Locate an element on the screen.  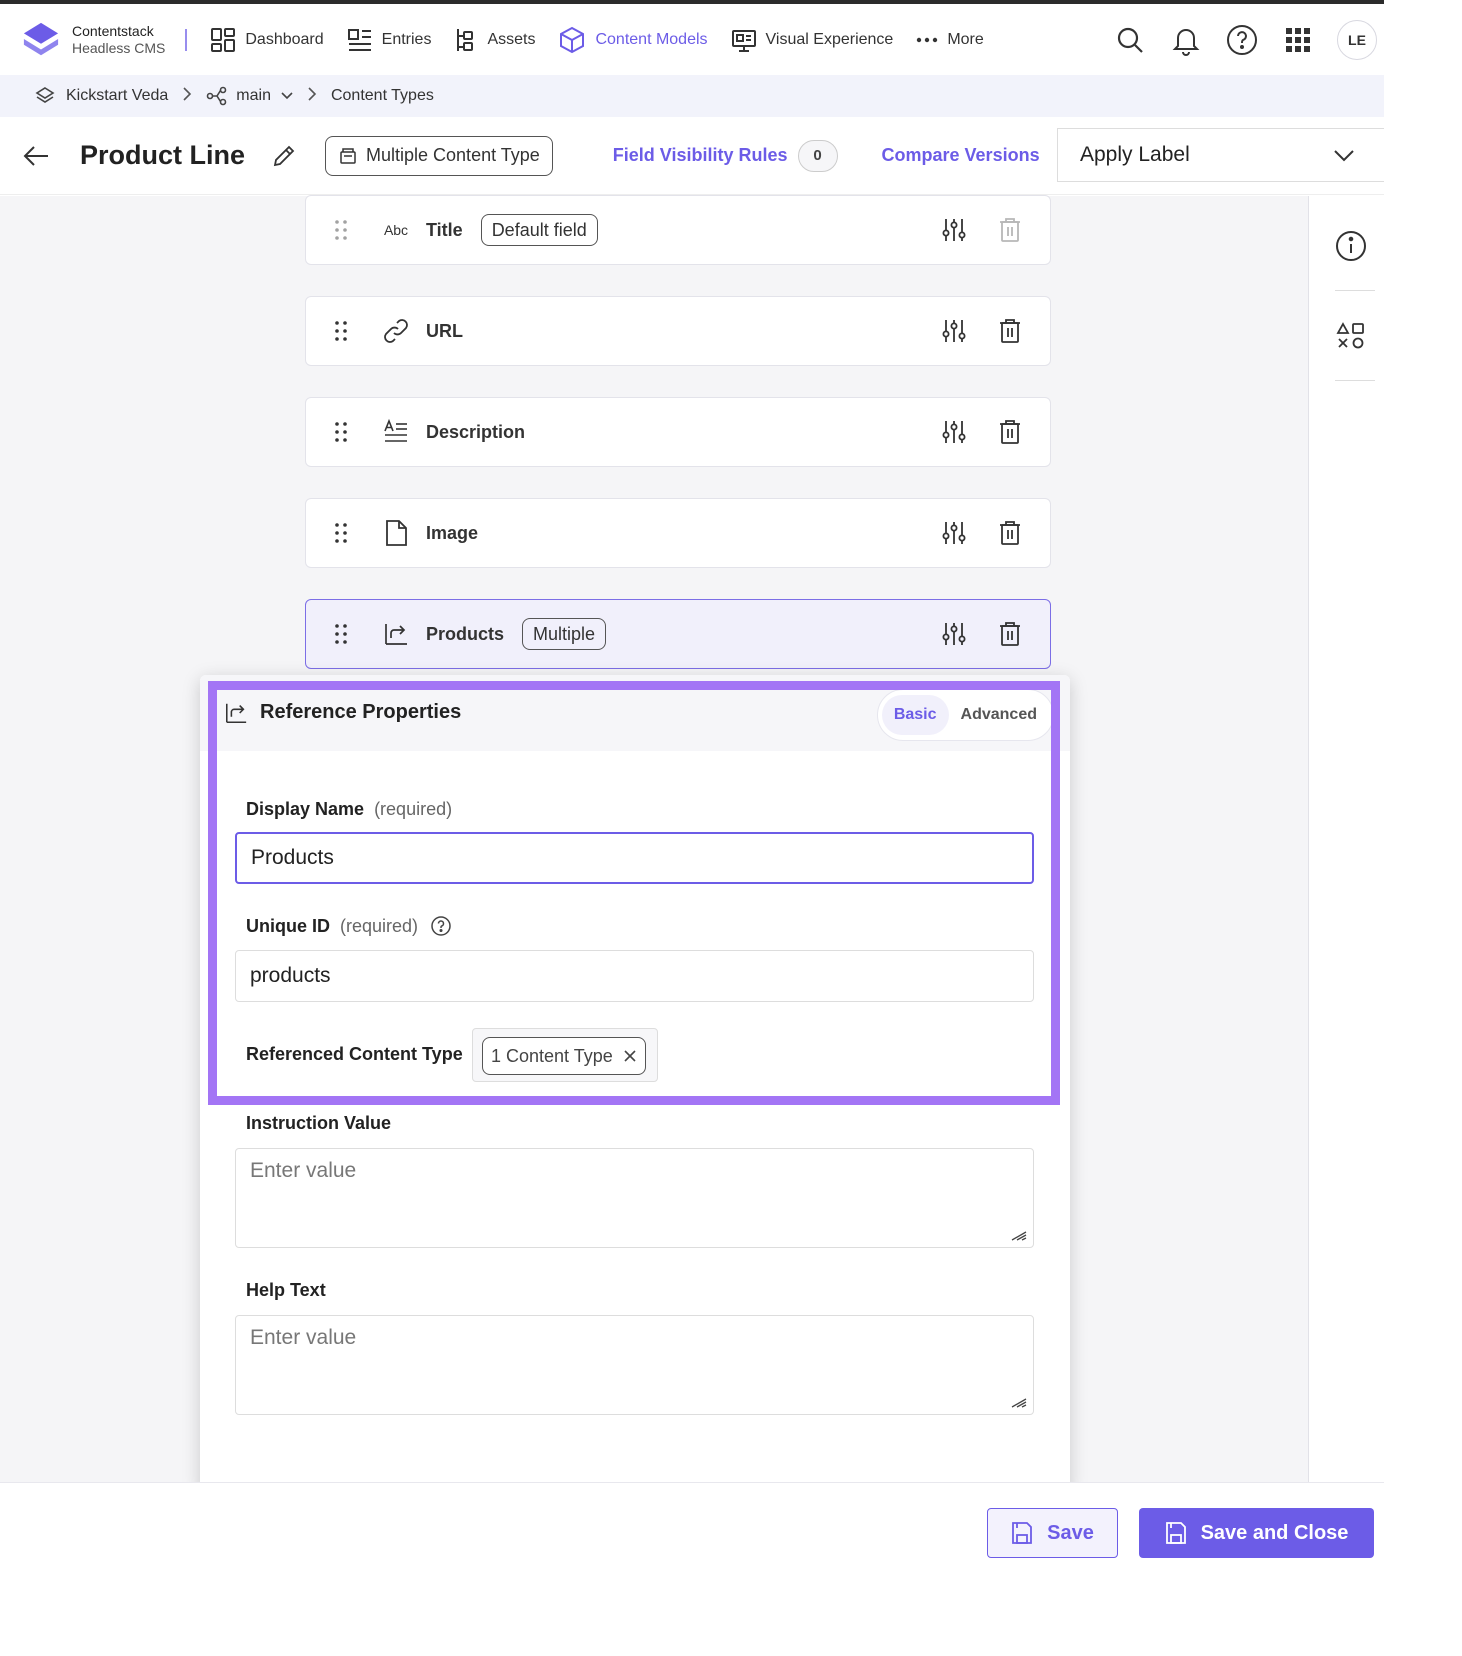
breadcrumb-content-types: Content Types is located at coordinates (382, 96).